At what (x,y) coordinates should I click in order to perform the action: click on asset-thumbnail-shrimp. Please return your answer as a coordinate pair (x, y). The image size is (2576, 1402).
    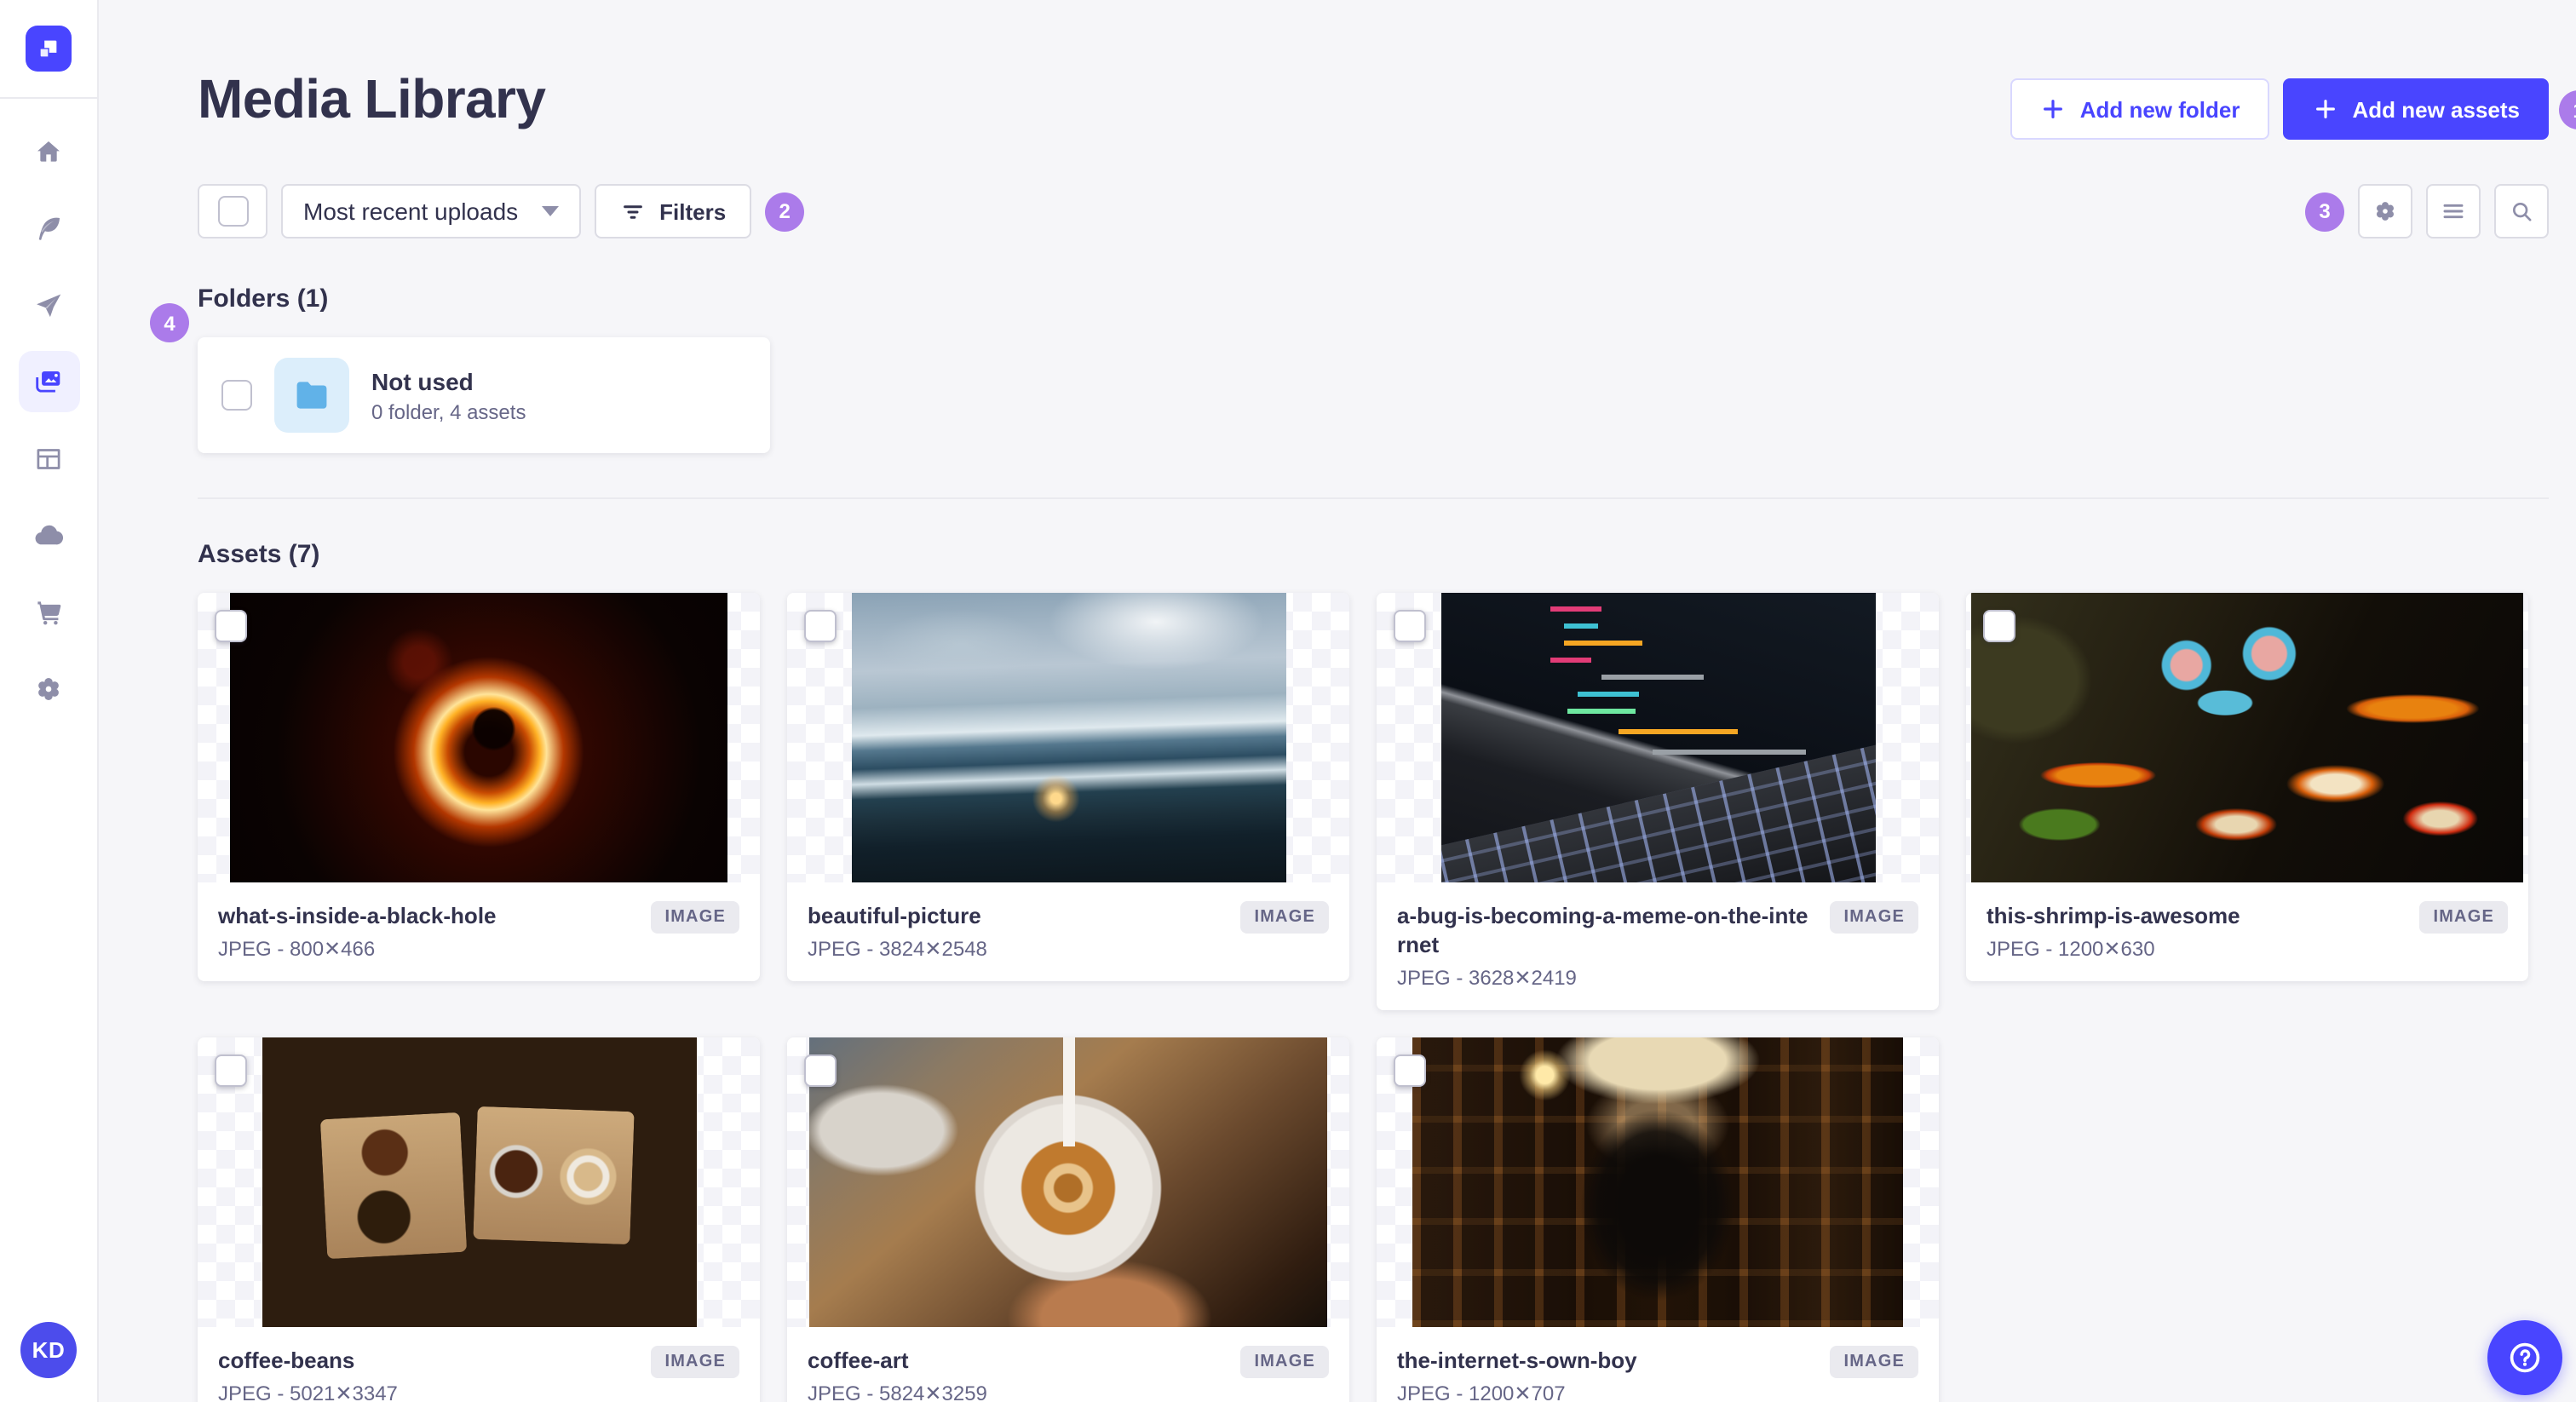
    Looking at the image, I should click on (2247, 737).